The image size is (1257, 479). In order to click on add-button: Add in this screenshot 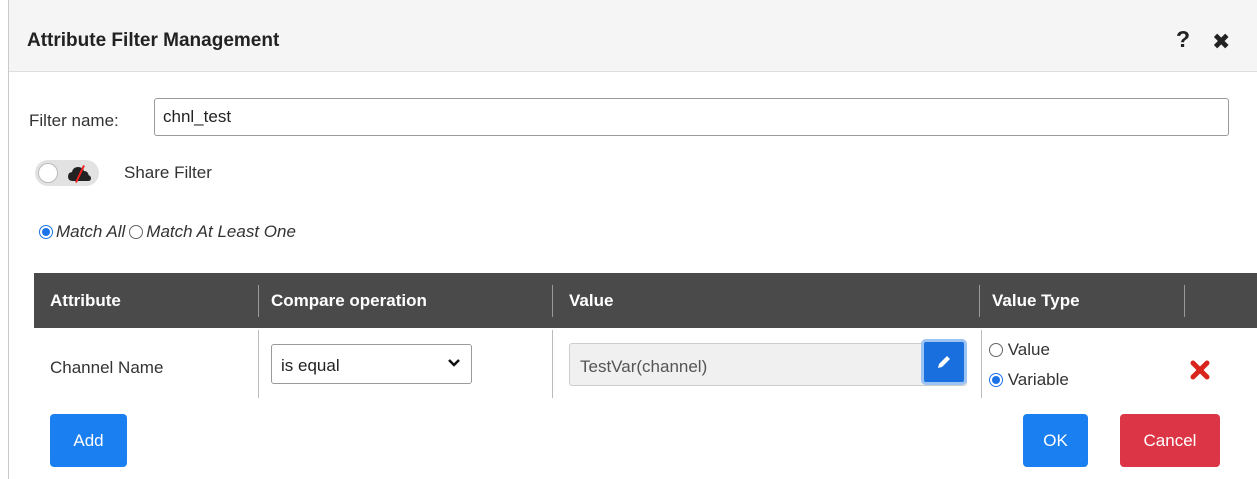, I will do `click(88, 440)`.